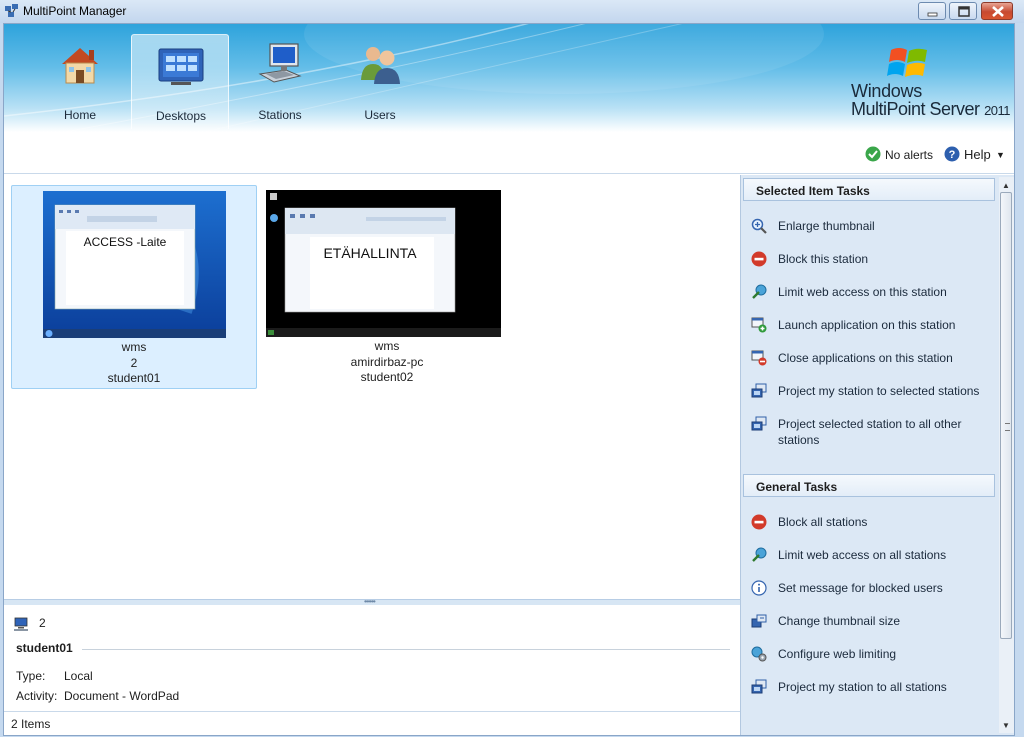  What do you see at coordinates (370, 253) in the screenshot?
I see `thumbnail-screen-text: ETÄHALLINTA` at bounding box center [370, 253].